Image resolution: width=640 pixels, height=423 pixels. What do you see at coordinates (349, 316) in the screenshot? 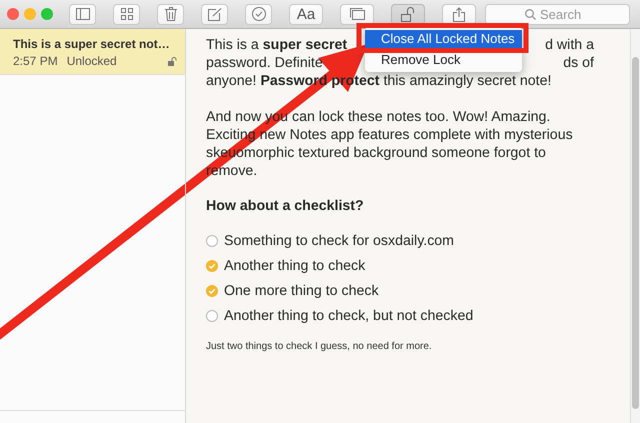
I see `checklist-item-text: Another thing to check, but not checked` at bounding box center [349, 316].